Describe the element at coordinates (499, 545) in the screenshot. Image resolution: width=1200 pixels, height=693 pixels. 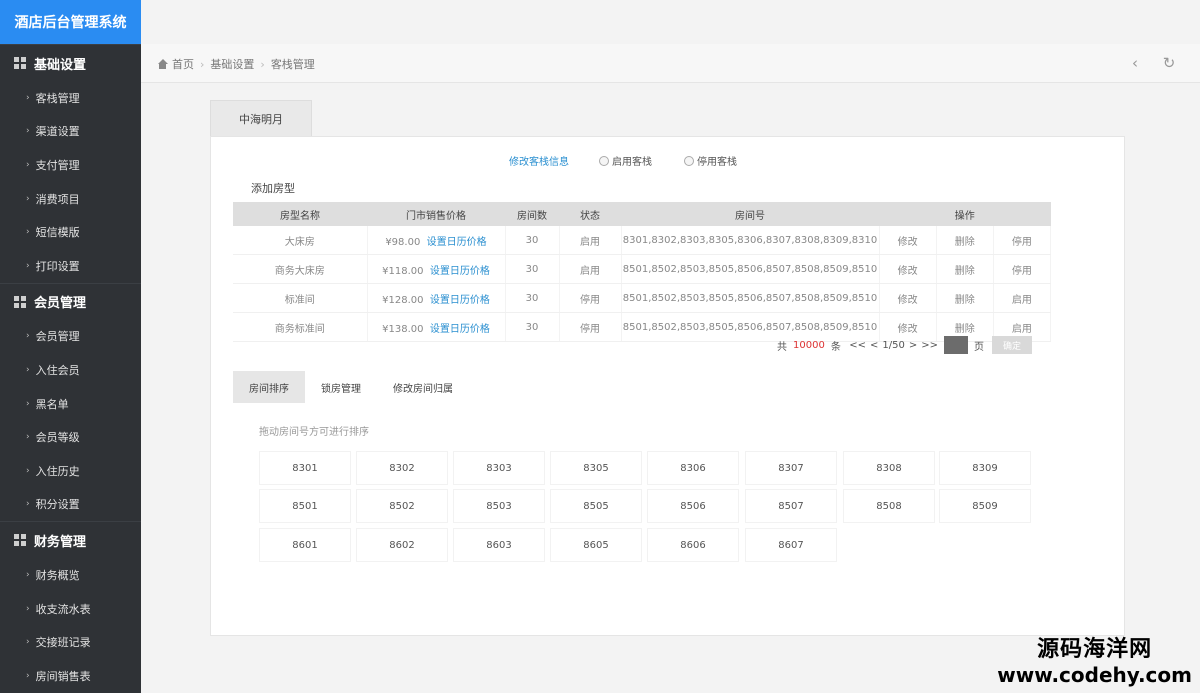
I see `room-cell: 8603` at that location.